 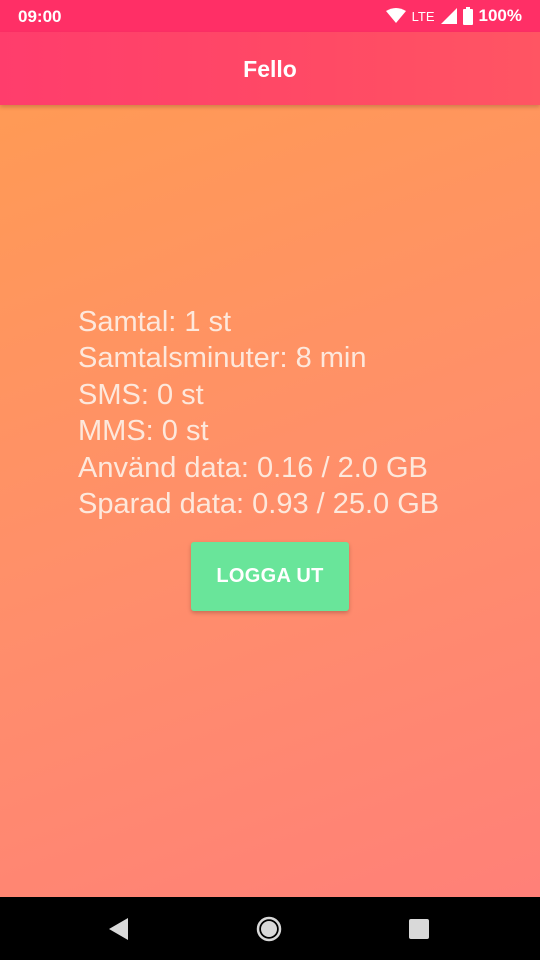 I want to click on navigation-bar, so click(x=270, y=928).